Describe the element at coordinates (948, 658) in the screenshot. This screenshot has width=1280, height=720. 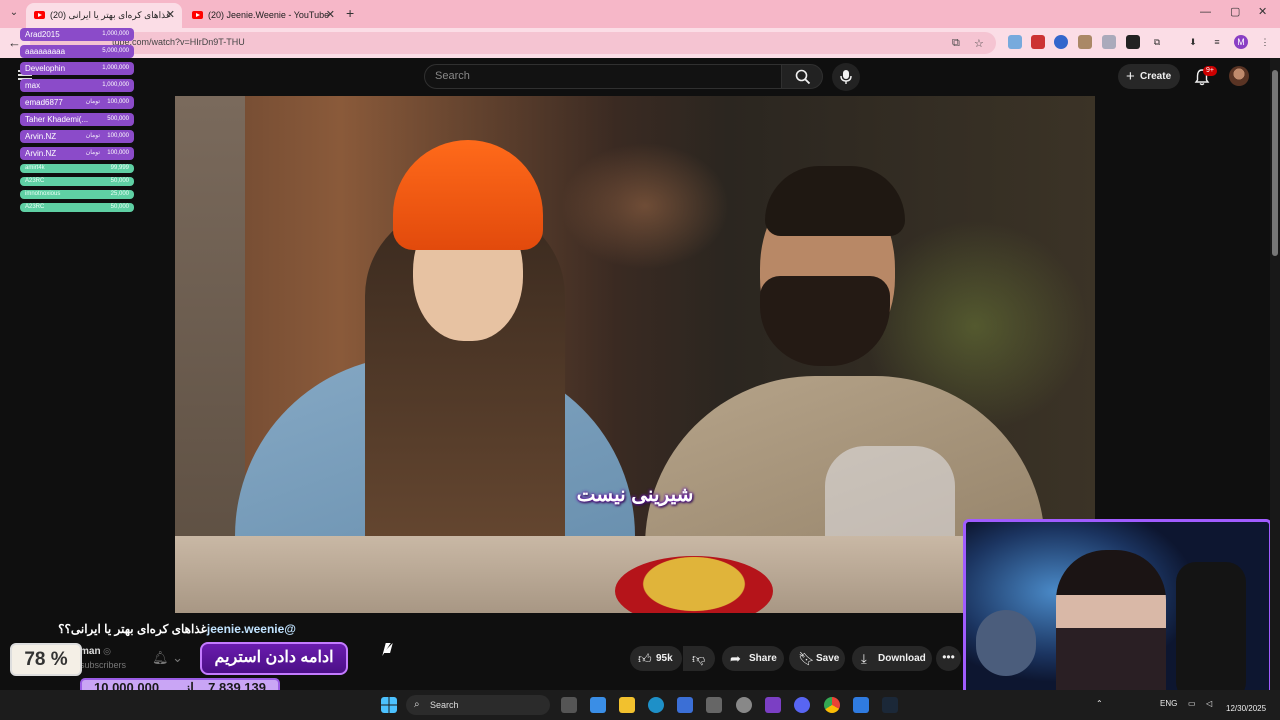
I see `more-actions-icon: •••` at that location.